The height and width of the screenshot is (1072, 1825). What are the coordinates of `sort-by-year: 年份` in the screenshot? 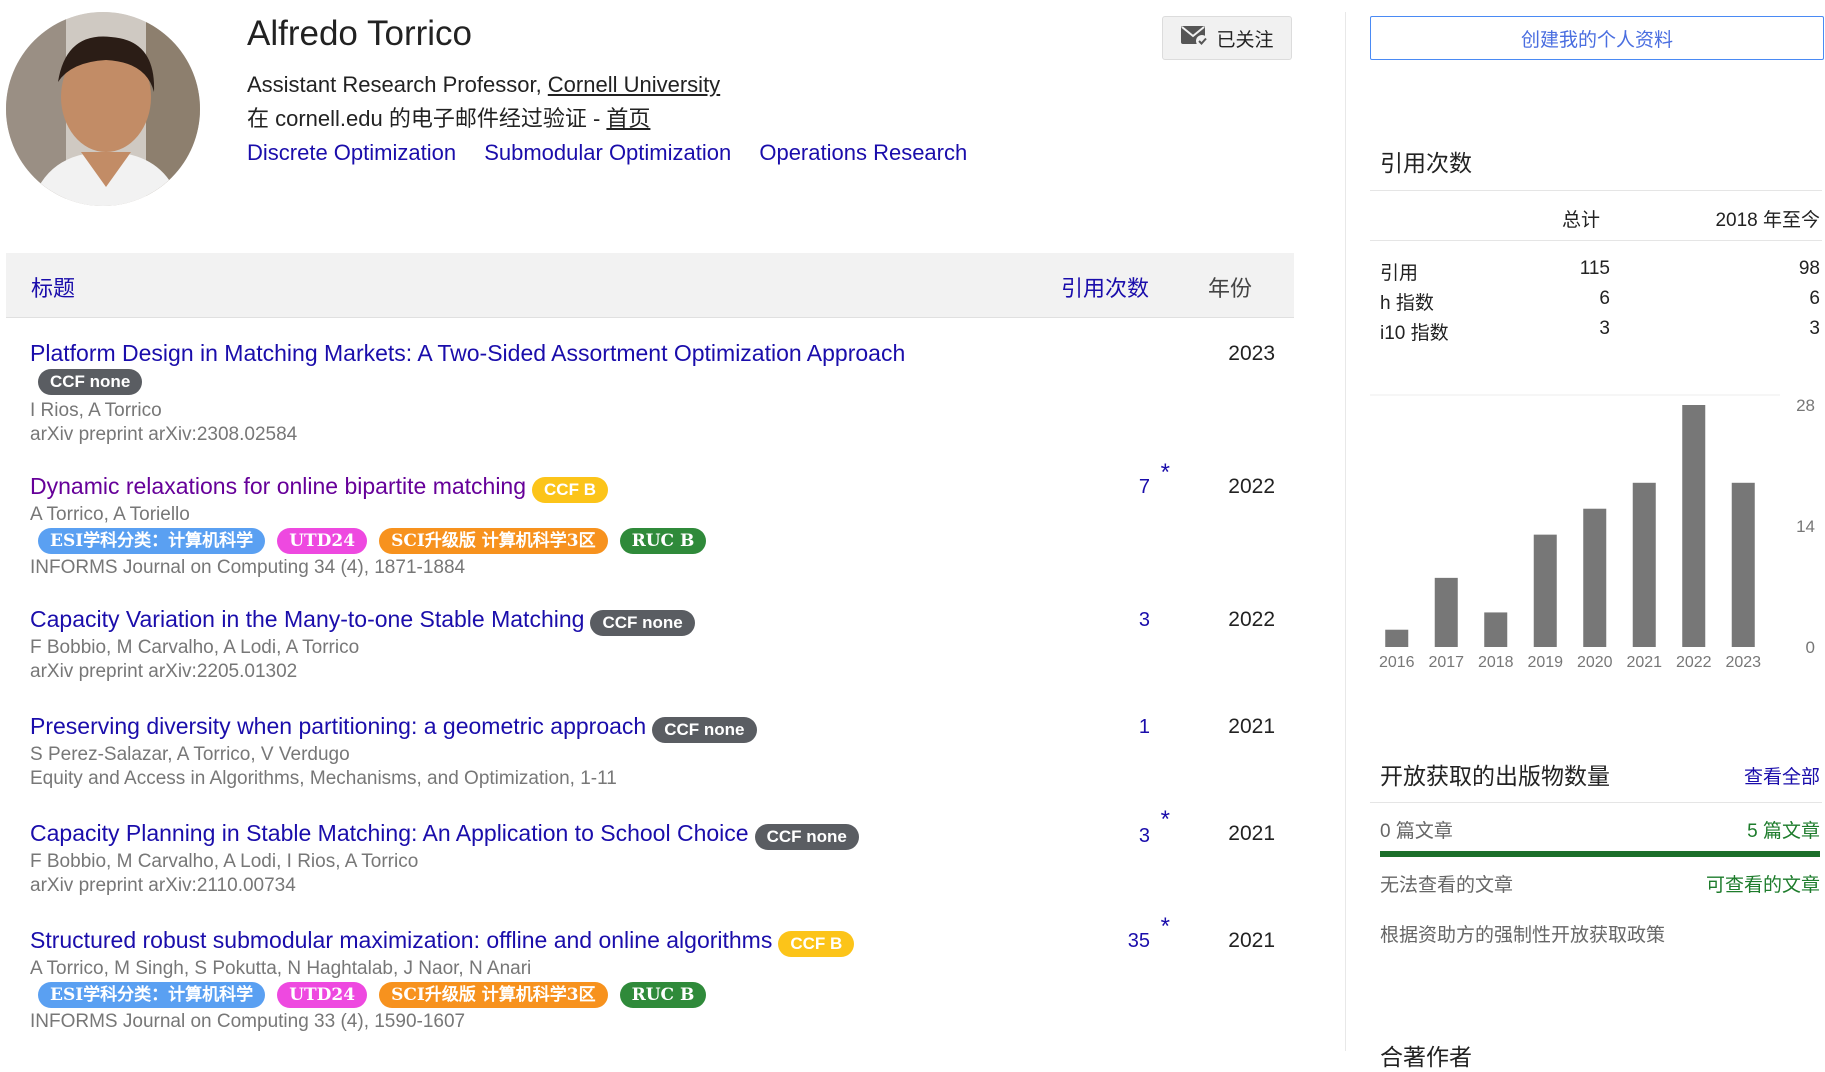 It's located at (1230, 287).